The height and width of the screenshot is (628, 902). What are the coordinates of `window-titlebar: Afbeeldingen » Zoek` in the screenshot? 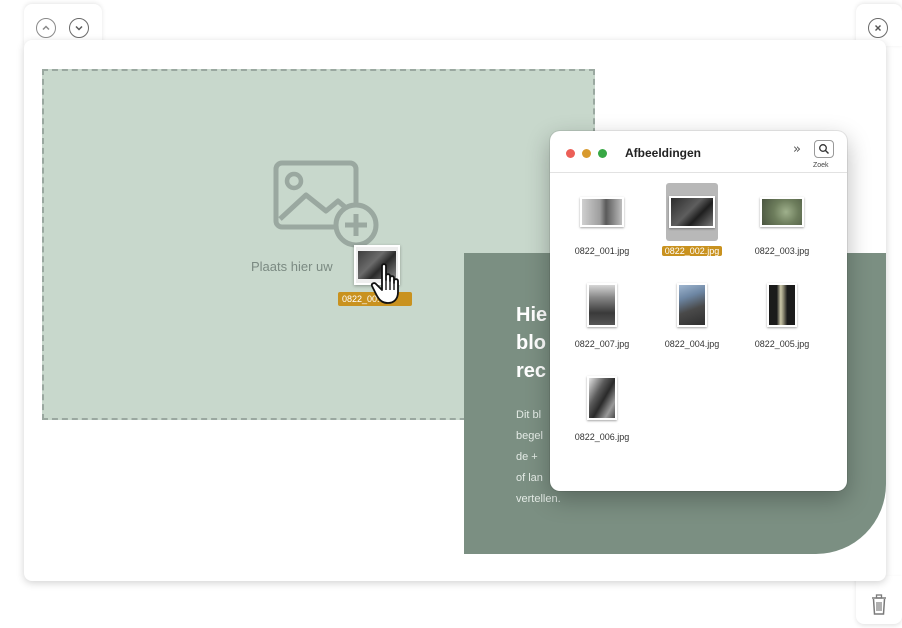 It's located at (698, 152).